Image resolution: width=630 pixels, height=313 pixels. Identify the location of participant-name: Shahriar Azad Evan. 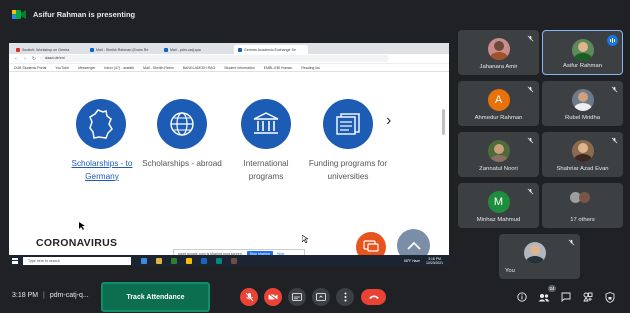
(582, 169).